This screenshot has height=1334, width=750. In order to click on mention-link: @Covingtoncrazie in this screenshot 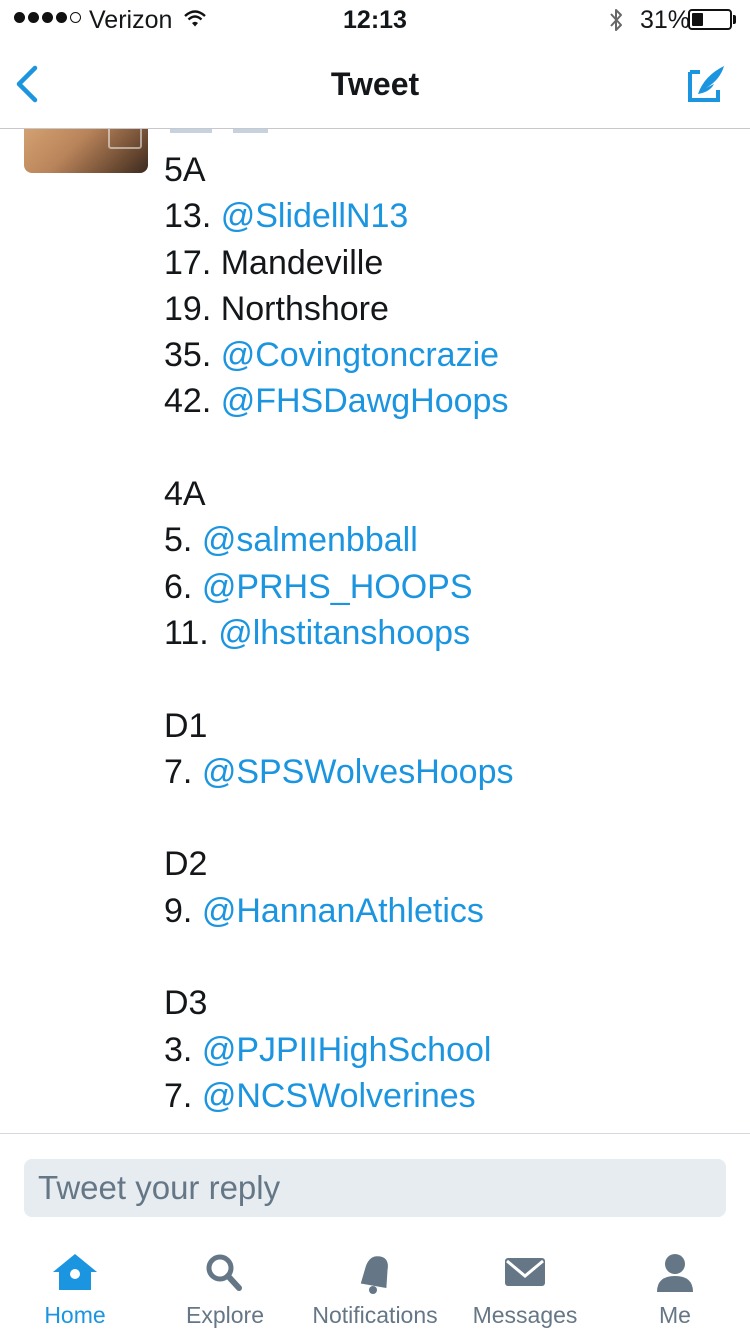, I will do `click(360, 355)`.